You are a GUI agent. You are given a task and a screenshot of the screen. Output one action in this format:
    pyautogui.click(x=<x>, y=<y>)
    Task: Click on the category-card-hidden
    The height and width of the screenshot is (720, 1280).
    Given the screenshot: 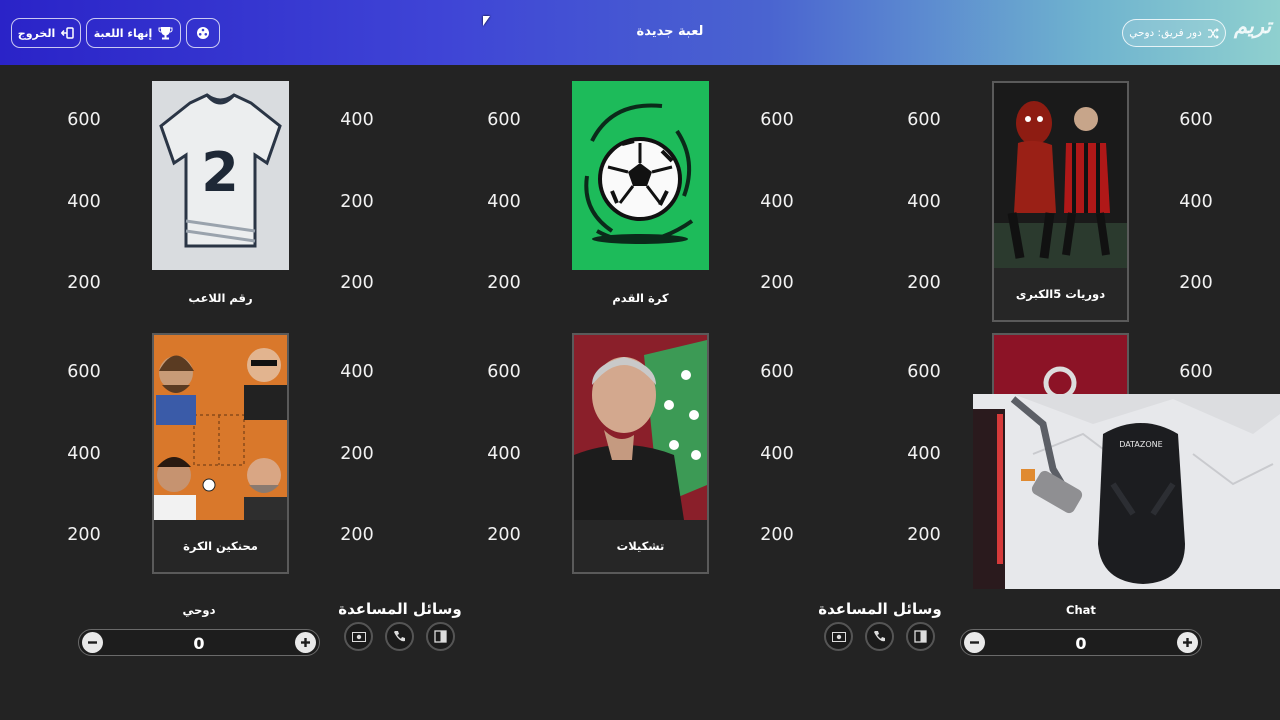 What is the action you would take?
    pyautogui.click(x=1060, y=366)
    